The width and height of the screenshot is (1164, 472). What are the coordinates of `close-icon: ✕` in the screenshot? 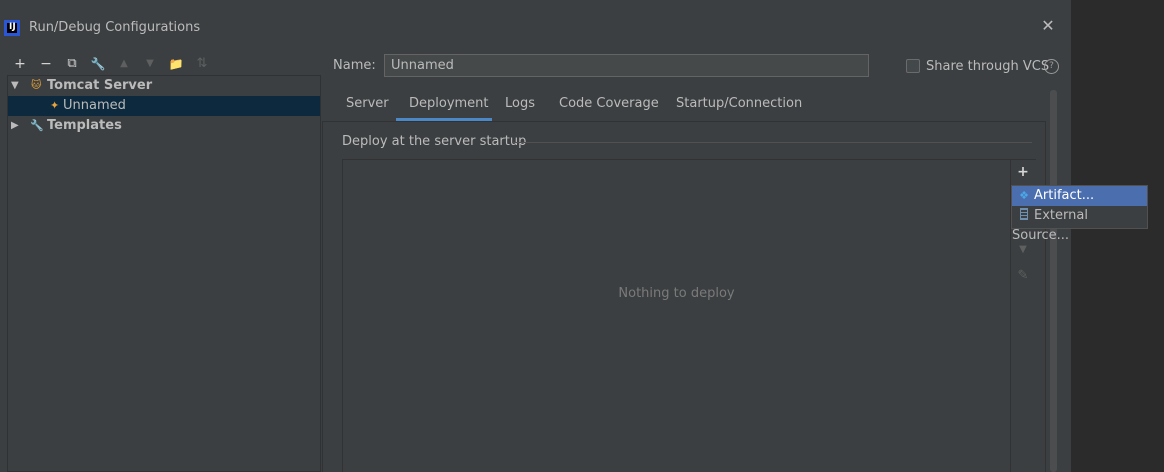 It's located at (1048, 26).